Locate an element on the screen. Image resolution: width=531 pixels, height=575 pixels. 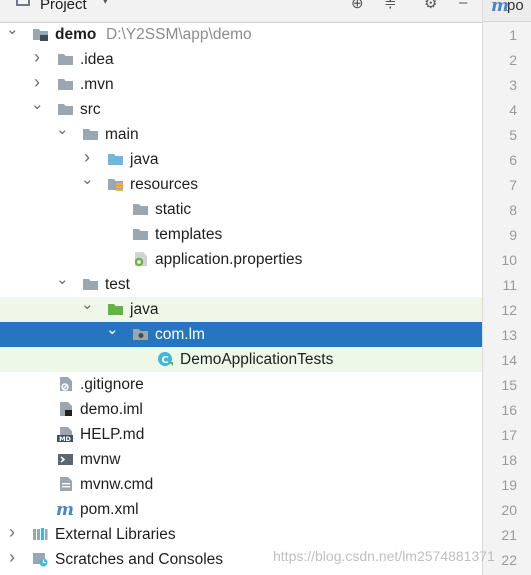
tree-node-label: demo.iml is located at coordinates (111, 409).